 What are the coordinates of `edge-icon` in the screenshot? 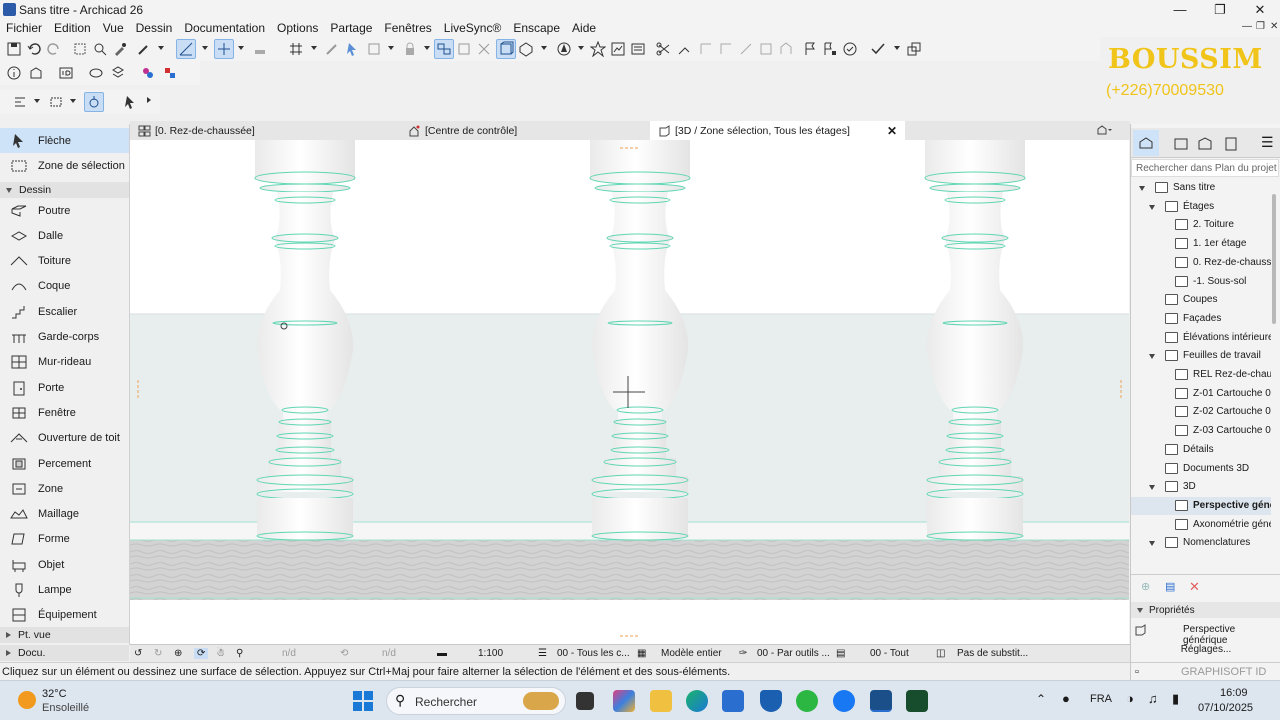 It's located at (697, 701).